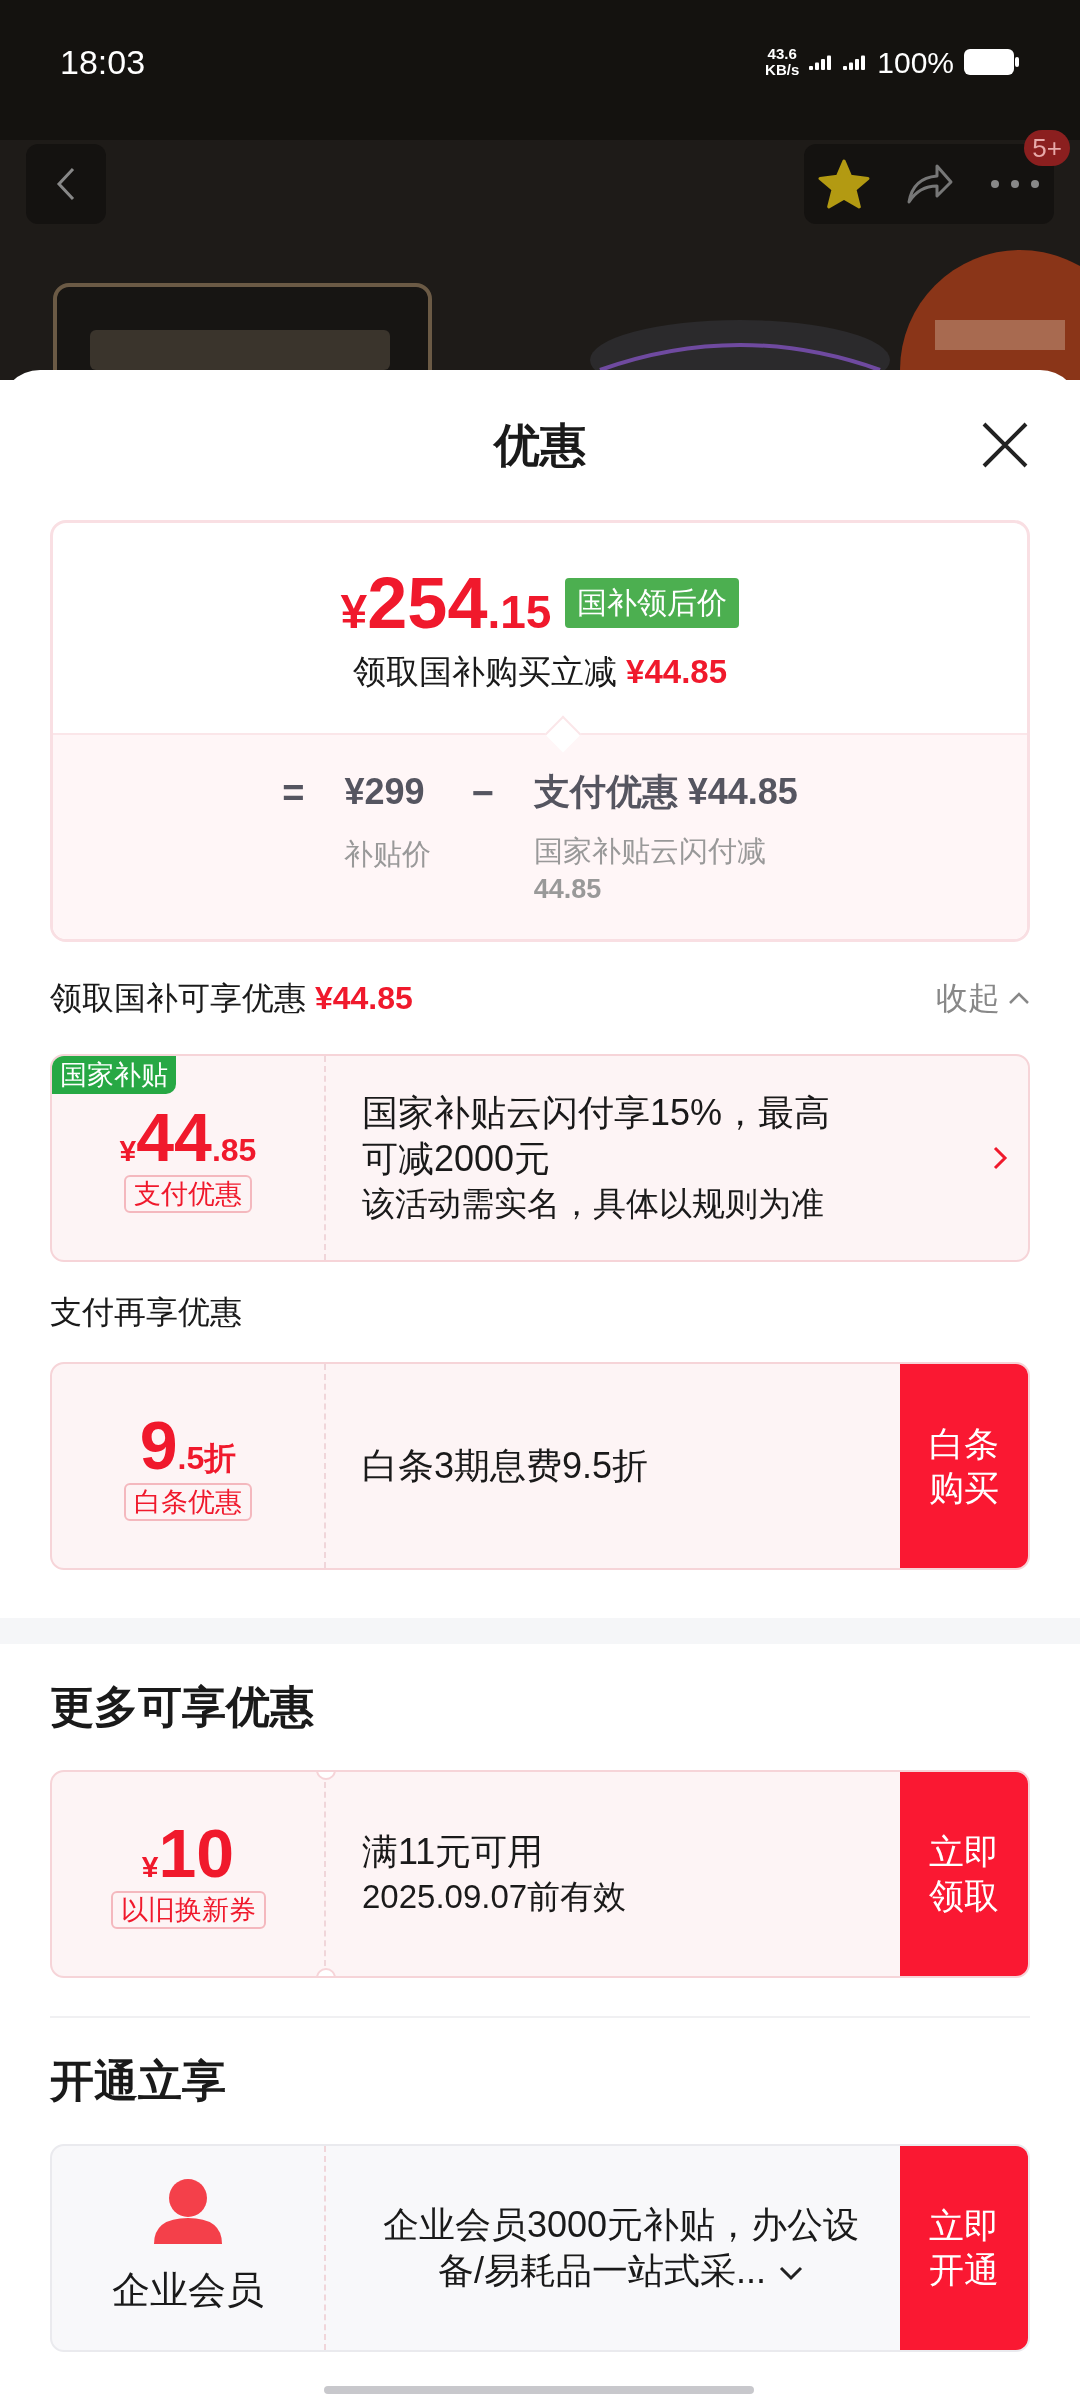 This screenshot has height=2400, width=1080. What do you see at coordinates (540, 672) in the screenshot?
I see `subsidy-summary: 领取国补购买立减 ¥44.85` at bounding box center [540, 672].